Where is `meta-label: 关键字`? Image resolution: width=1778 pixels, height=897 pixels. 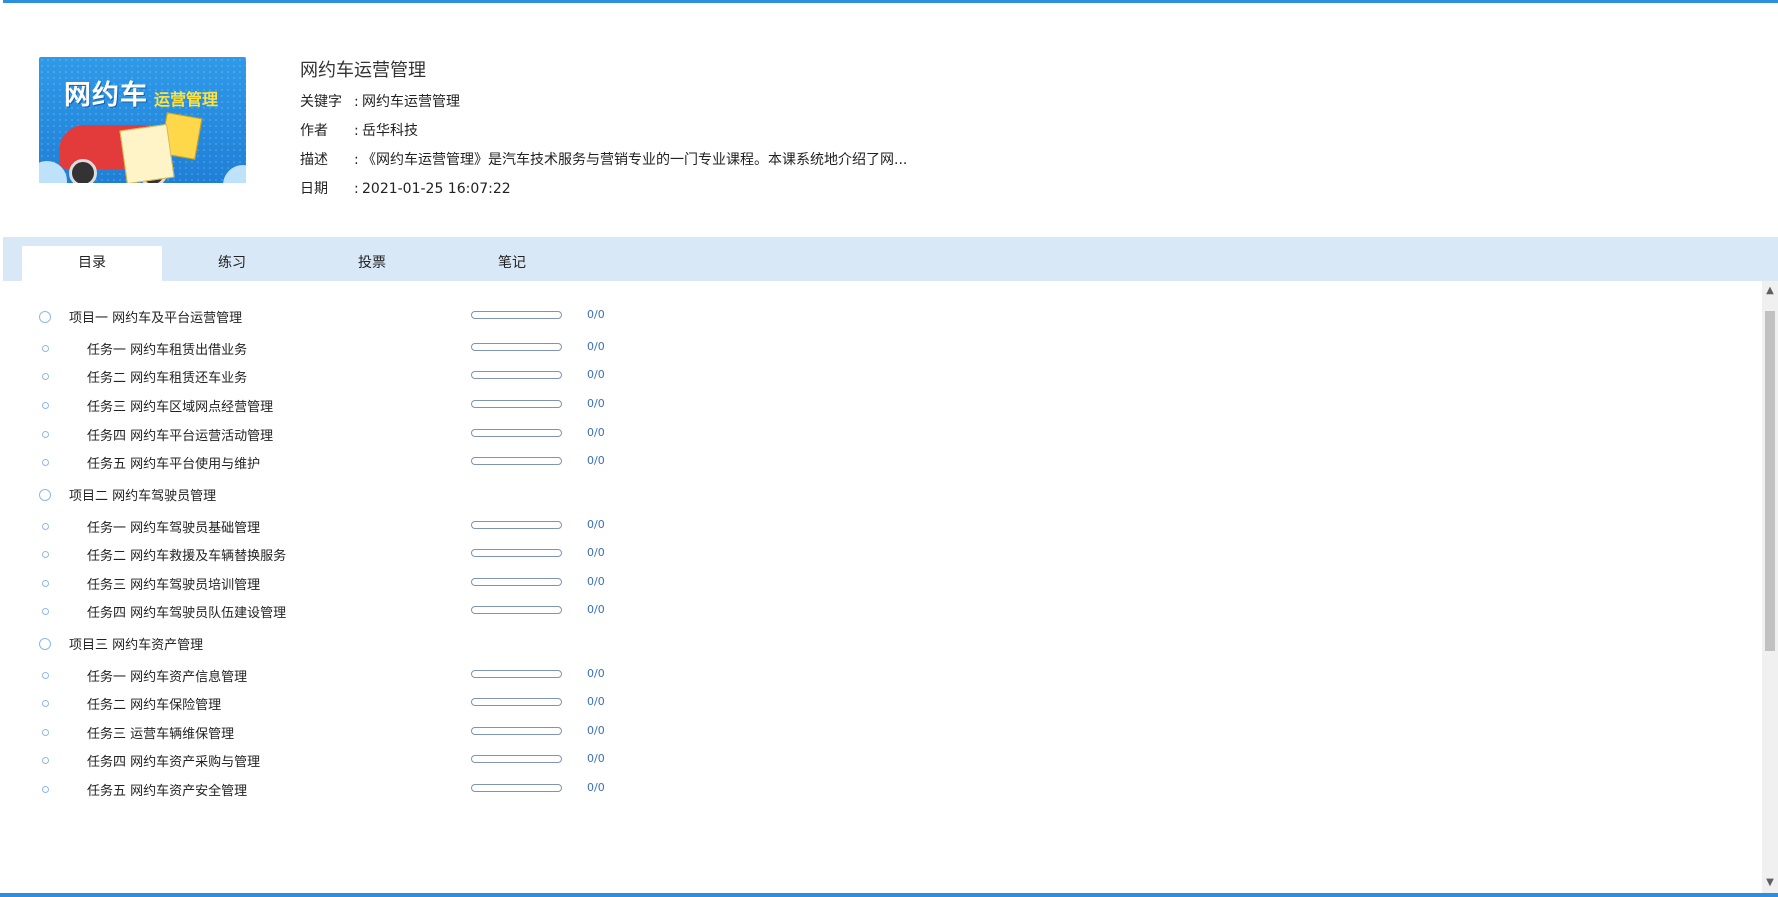 meta-label: 关键字 is located at coordinates (321, 102).